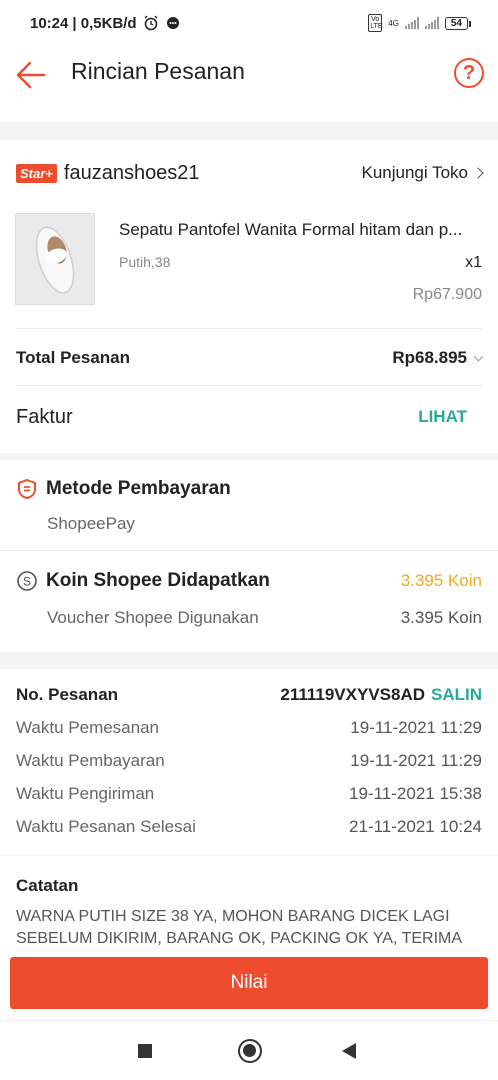 The height and width of the screenshot is (1080, 498). Describe the element at coordinates (249, 489) in the screenshot. I see `payment-method-header: Metode Pembayaran` at that location.